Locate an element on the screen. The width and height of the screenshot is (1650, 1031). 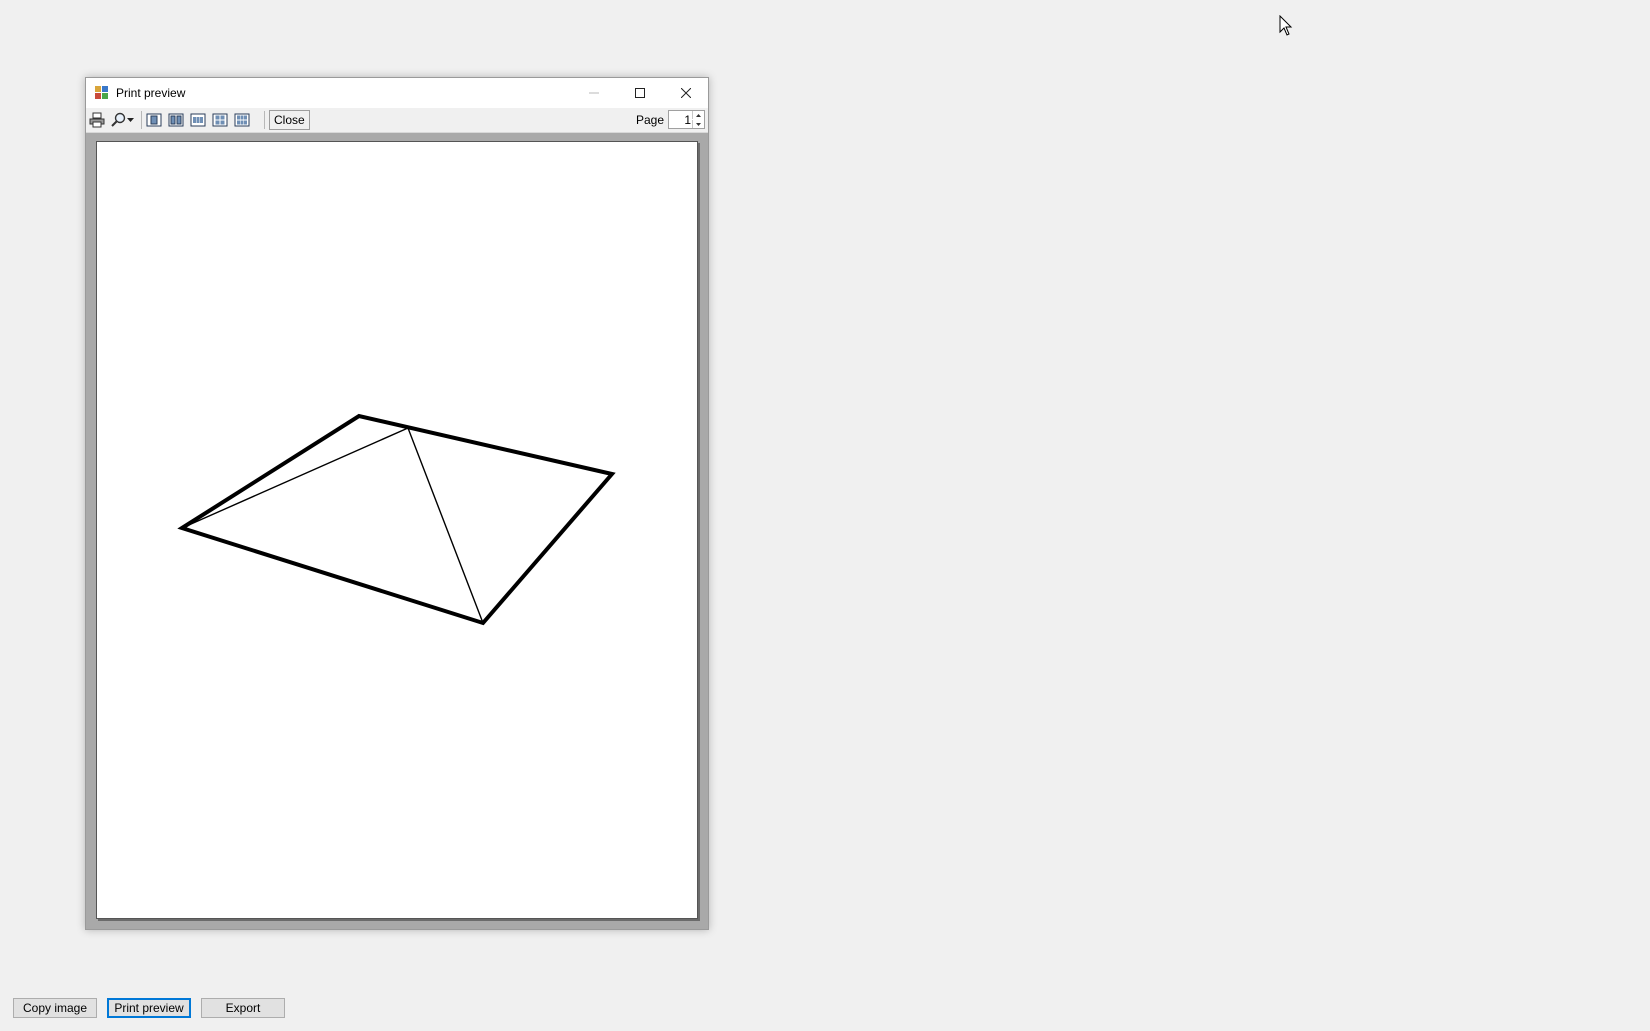
spin-down-button is located at coordinates (698, 124).